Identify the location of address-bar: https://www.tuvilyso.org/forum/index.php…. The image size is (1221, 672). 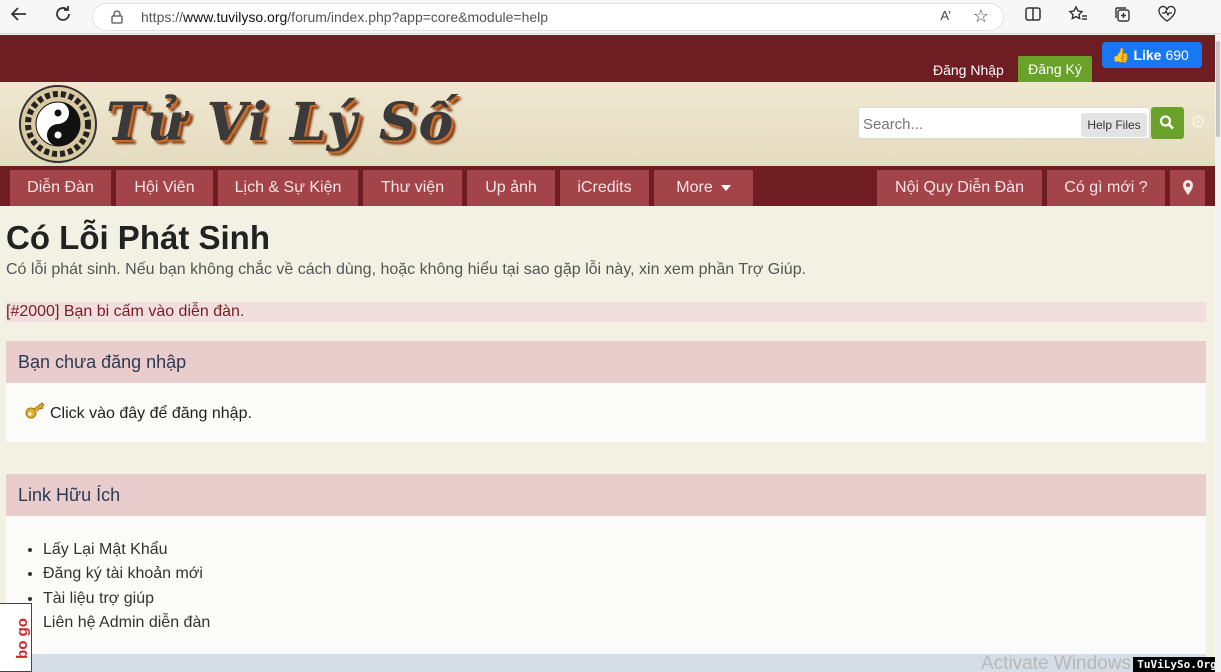
(548, 17).